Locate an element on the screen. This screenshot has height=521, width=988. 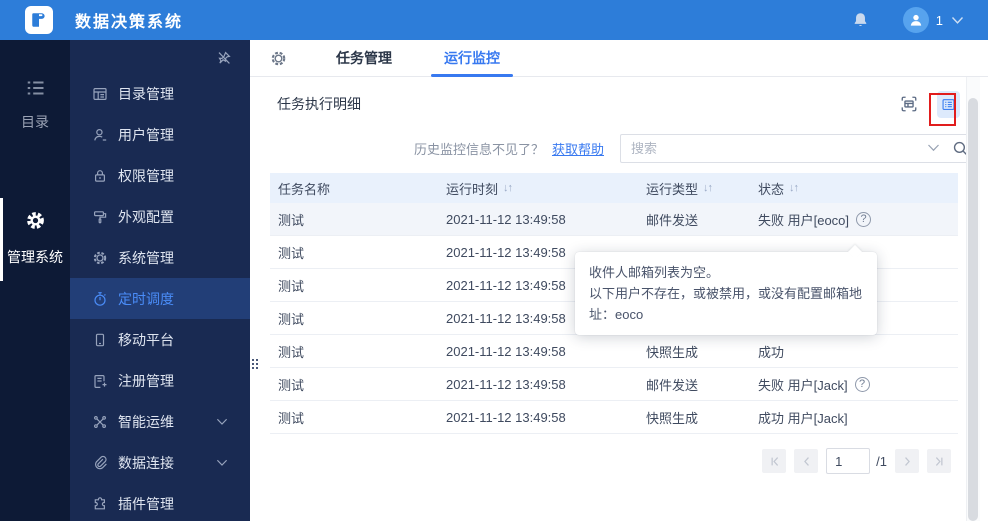
sidebar-item-user-management: 用户管理 is located at coordinates (160, 134).